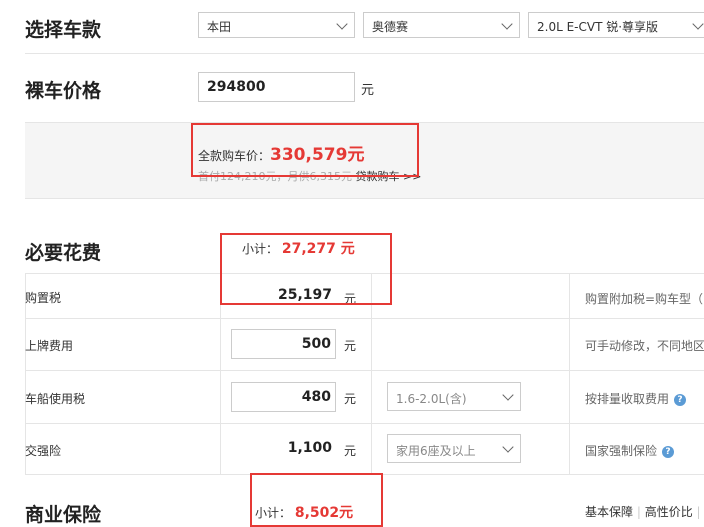  What do you see at coordinates (306, 269) in the screenshot?
I see `required-subtotal-highlight` at bounding box center [306, 269].